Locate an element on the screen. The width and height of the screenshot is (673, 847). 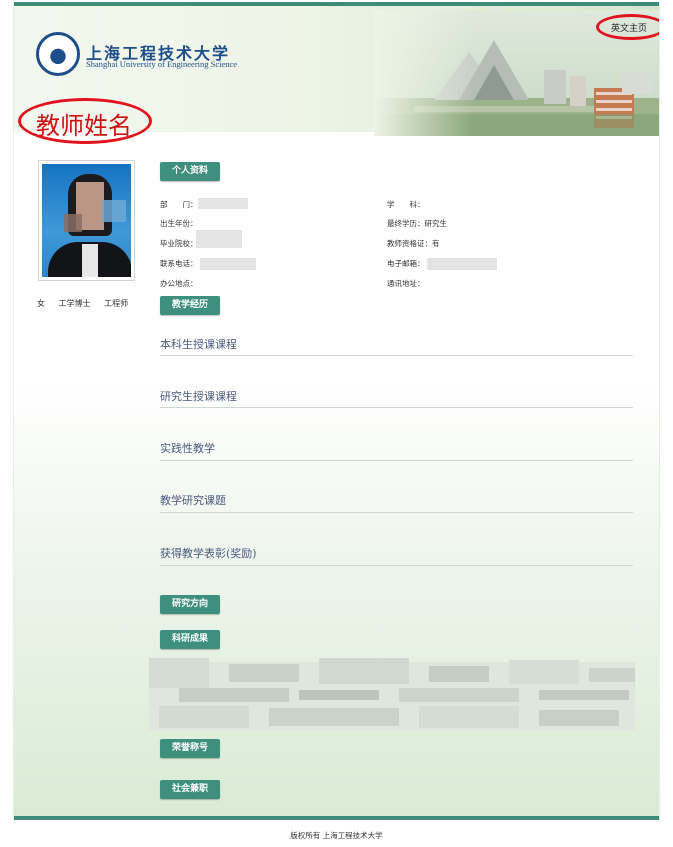
graduate-value-redacted is located at coordinates (219, 239).